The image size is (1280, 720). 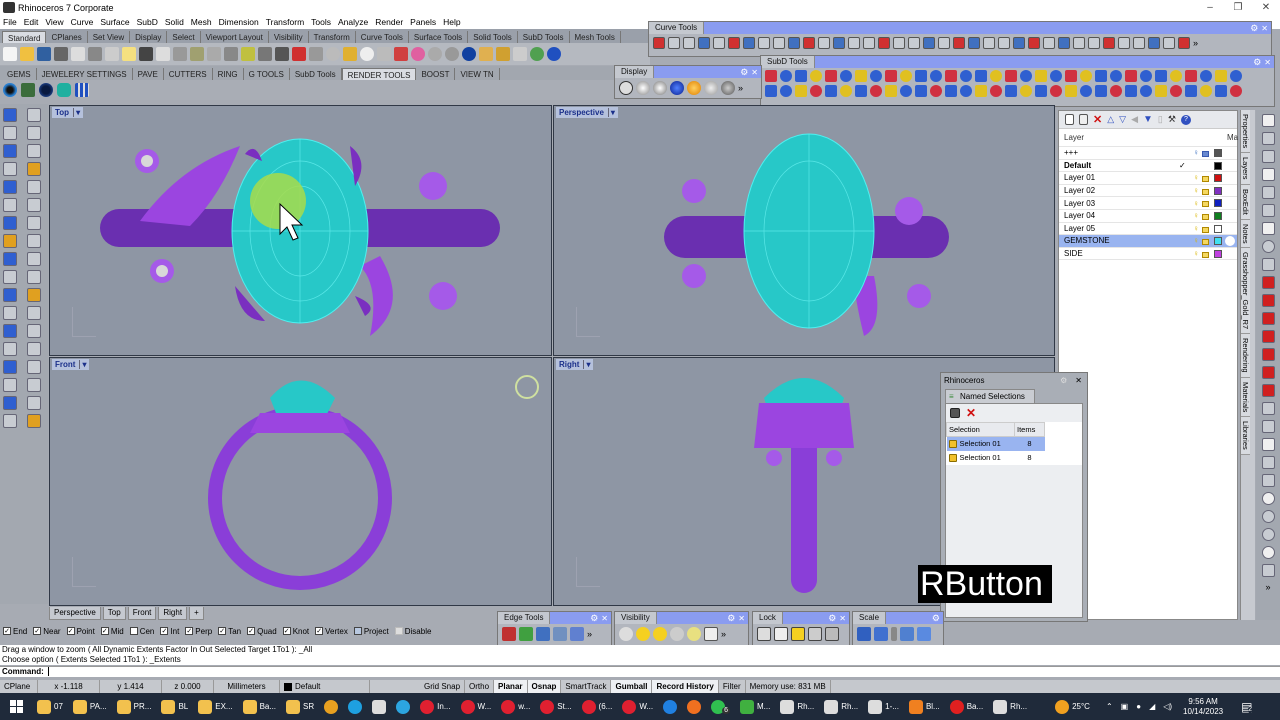 What do you see at coordinates (1172, 119) in the screenshot?
I see `layer-tools-icon: ⚒` at bounding box center [1172, 119].